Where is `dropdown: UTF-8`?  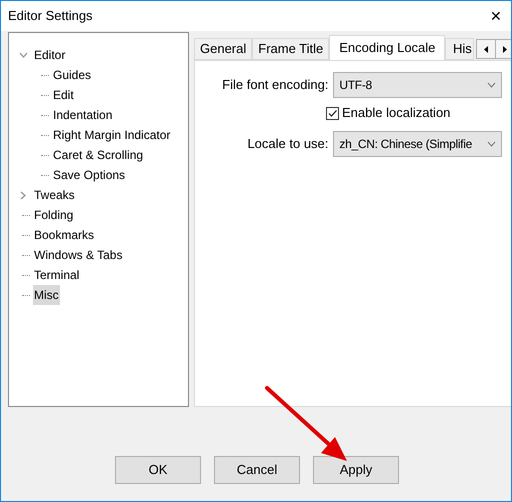
dropdown: UTF-8 is located at coordinates (417, 85).